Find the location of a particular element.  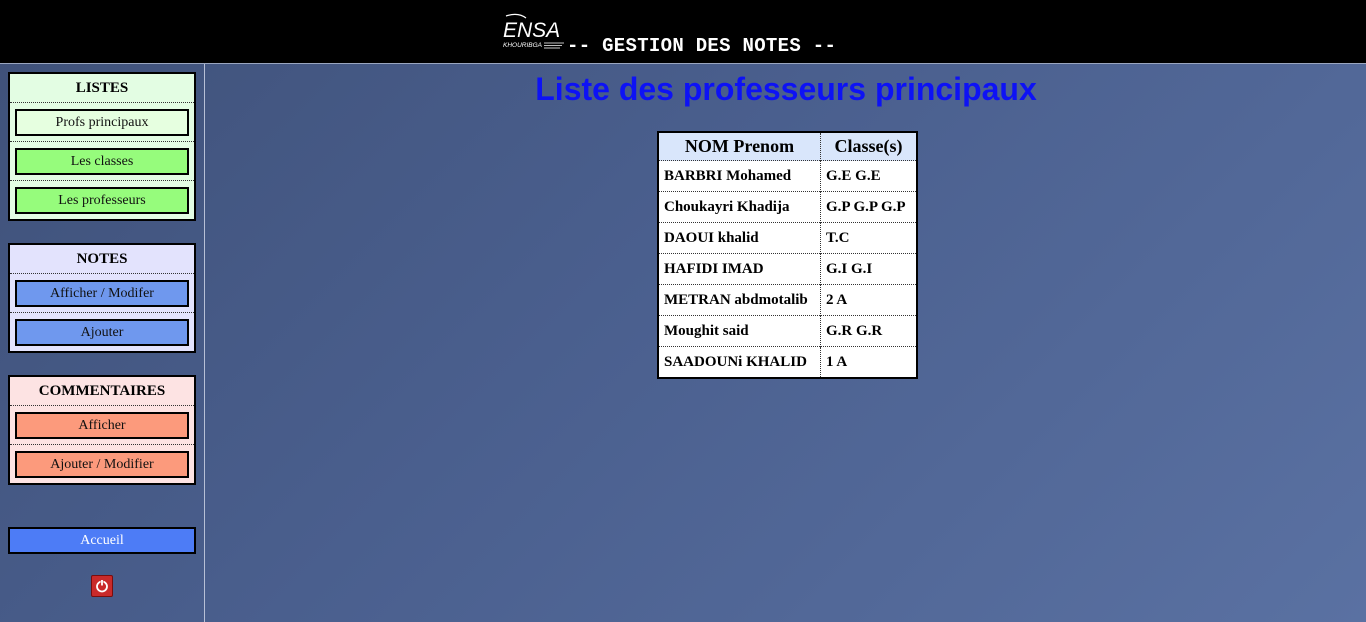

table-row: BARBRI Mohamed G.E G.E is located at coordinates (787, 176).